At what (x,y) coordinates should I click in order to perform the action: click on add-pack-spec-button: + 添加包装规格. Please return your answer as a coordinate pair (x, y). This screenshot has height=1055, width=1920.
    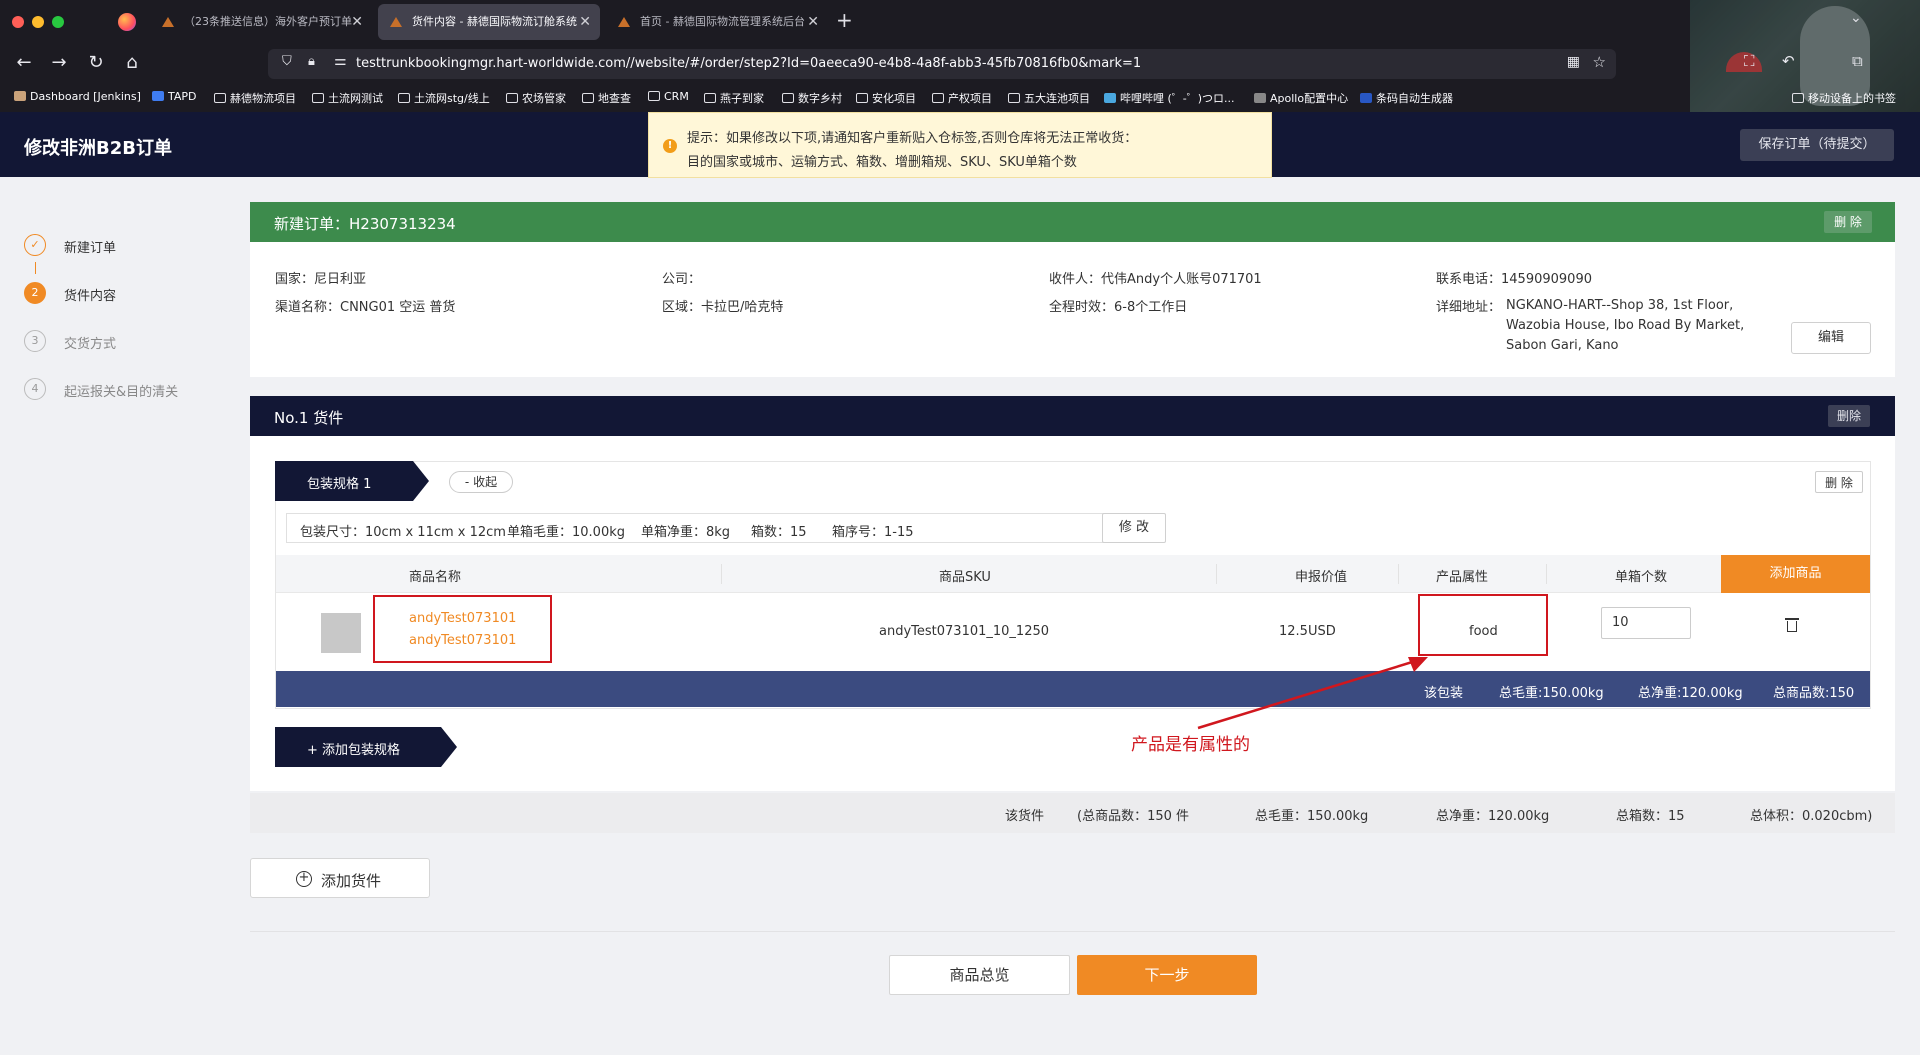
    Looking at the image, I should click on (366, 747).